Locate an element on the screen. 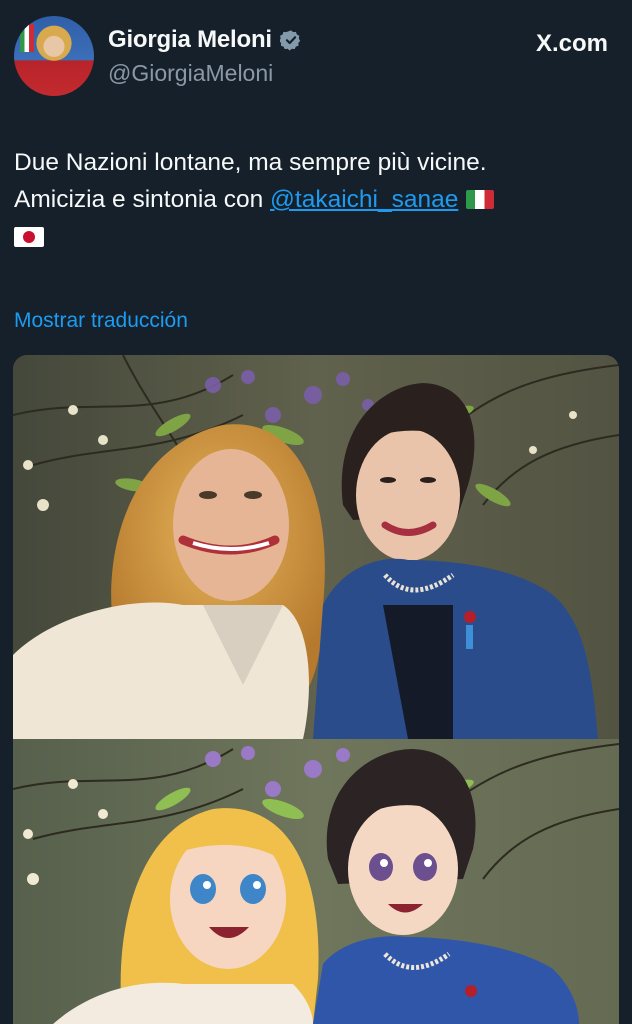 This screenshot has width=632, height=1024. mention-link: @takaichi_sanae is located at coordinates (364, 199).